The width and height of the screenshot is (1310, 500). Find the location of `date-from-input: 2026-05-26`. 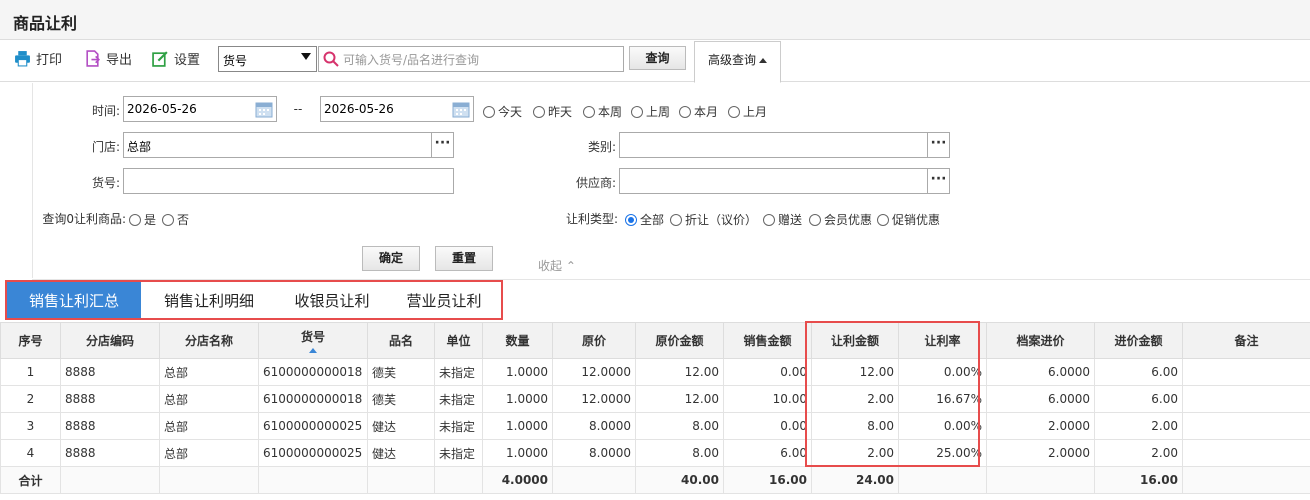

date-from-input: 2026-05-26 is located at coordinates (200, 109).